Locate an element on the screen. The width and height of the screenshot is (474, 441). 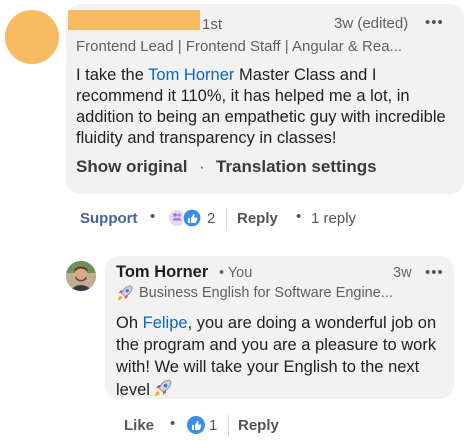
comment-timestamp: 3w (edited) is located at coordinates (371, 23).